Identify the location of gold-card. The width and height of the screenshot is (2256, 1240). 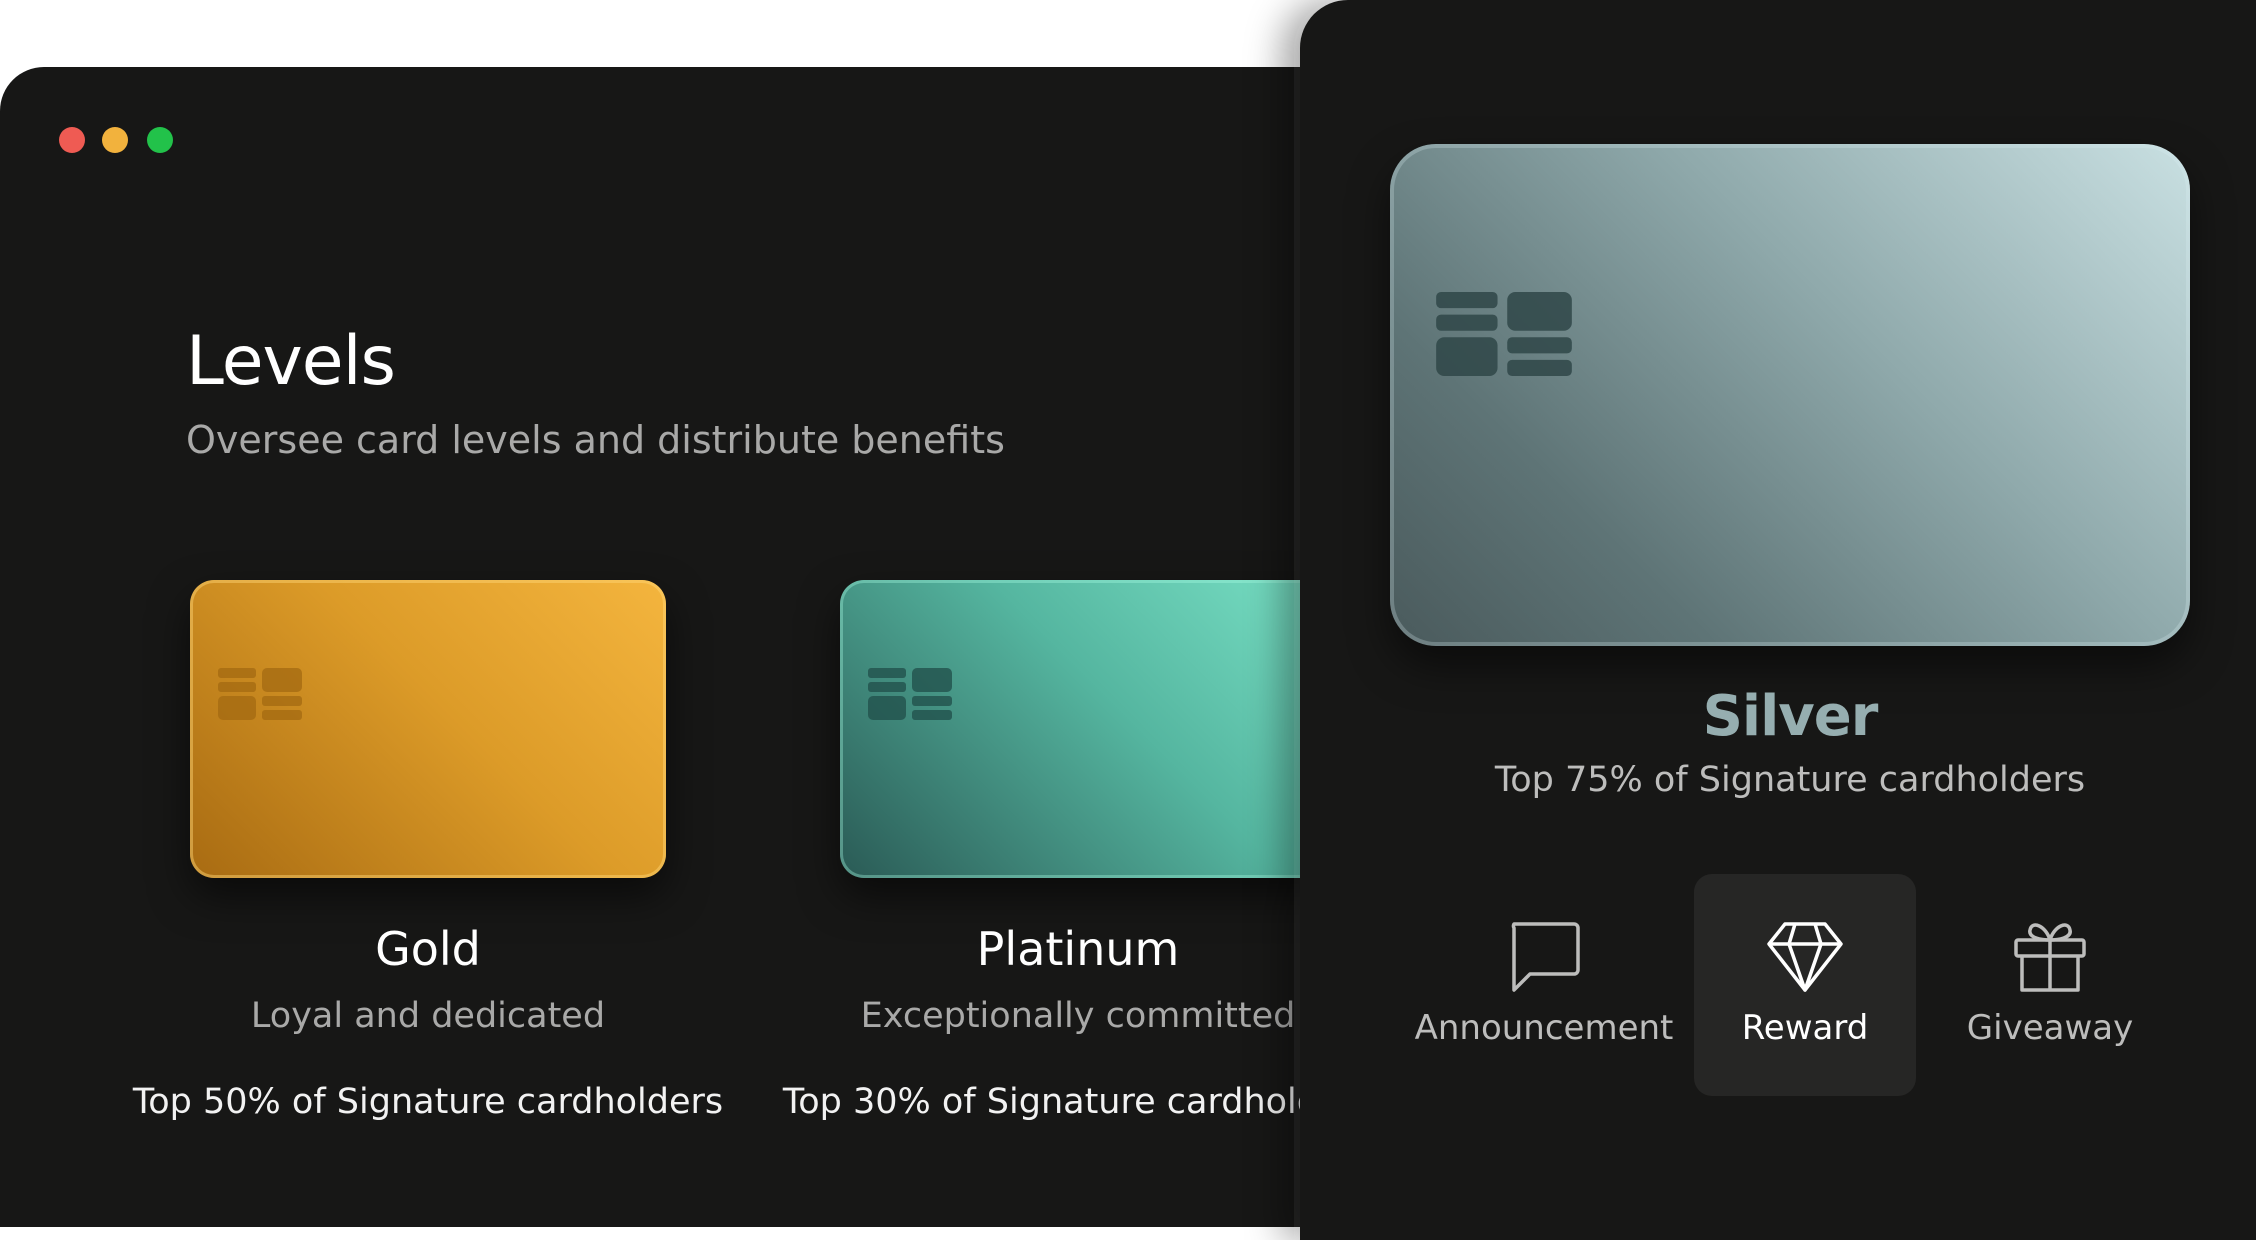
(428, 729).